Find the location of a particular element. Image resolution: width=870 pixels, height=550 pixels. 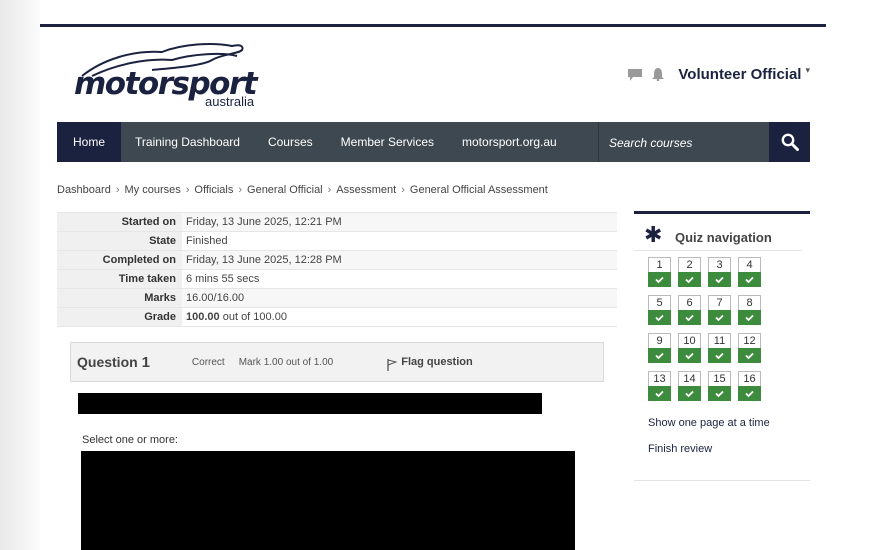

quiz-nav-question-number: 7 is located at coordinates (719, 302).